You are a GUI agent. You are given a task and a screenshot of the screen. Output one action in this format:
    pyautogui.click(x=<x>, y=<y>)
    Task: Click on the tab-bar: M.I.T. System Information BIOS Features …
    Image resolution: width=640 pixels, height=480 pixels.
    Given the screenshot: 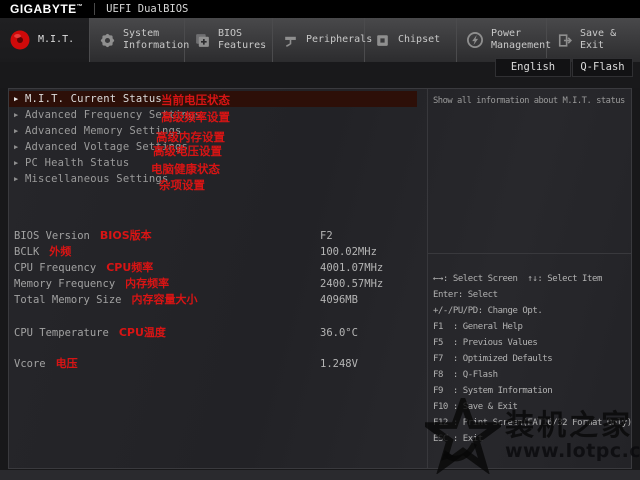 What is the action you would take?
    pyautogui.click(x=320, y=40)
    